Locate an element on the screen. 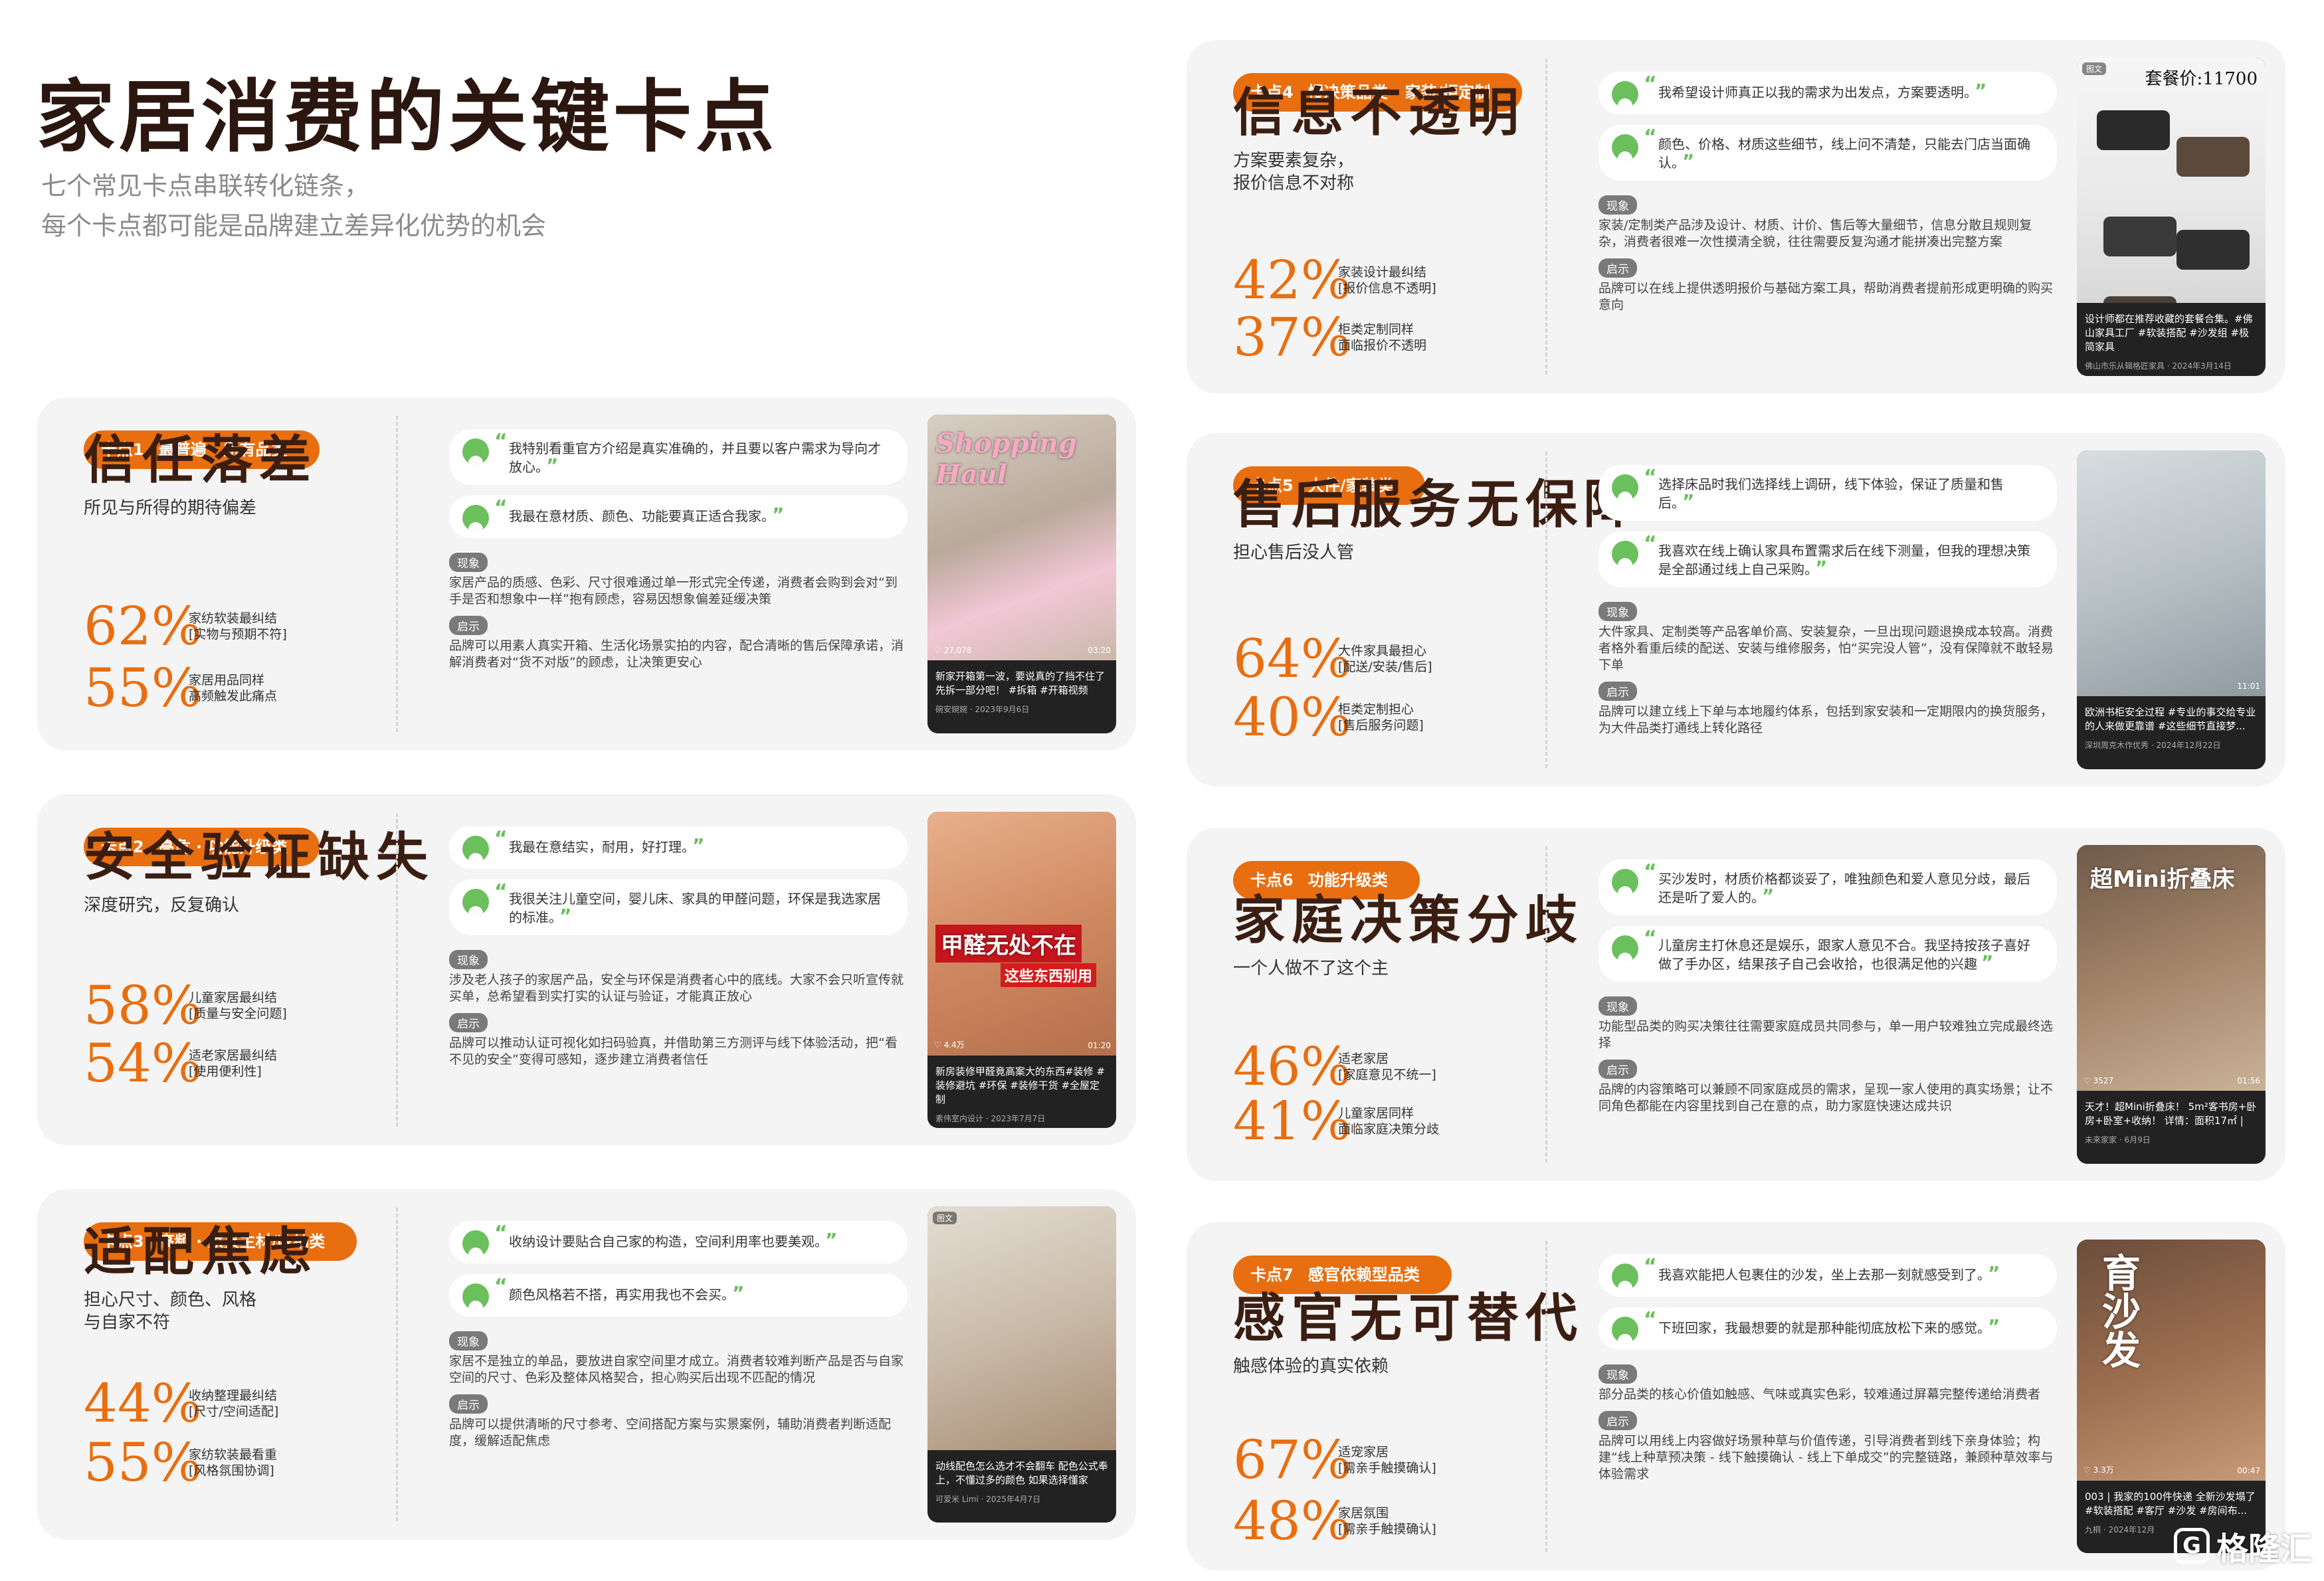  user-quote: “选择床品时我们选择线上调研，线下体验，保证了质量和售后。” is located at coordinates (1828, 493).